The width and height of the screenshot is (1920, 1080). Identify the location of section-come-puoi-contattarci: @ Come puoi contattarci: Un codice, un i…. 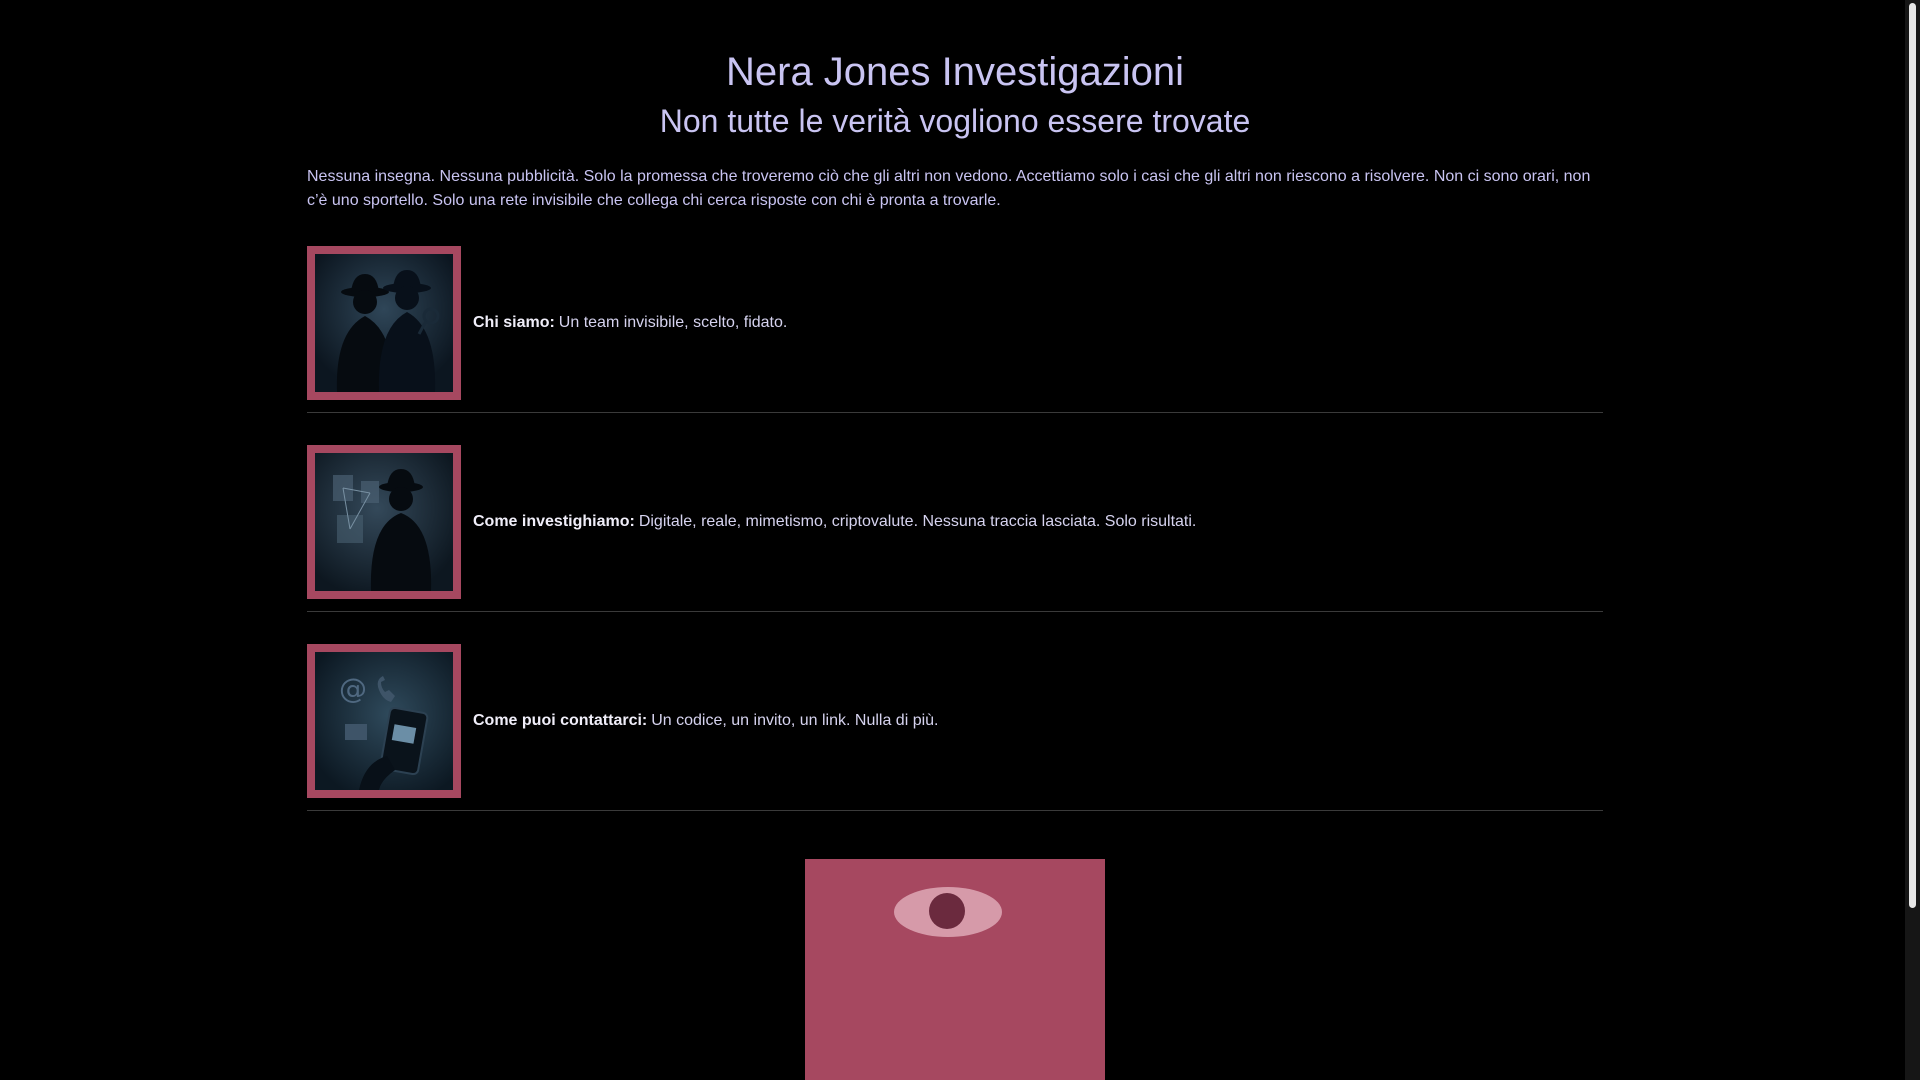
(955, 727).